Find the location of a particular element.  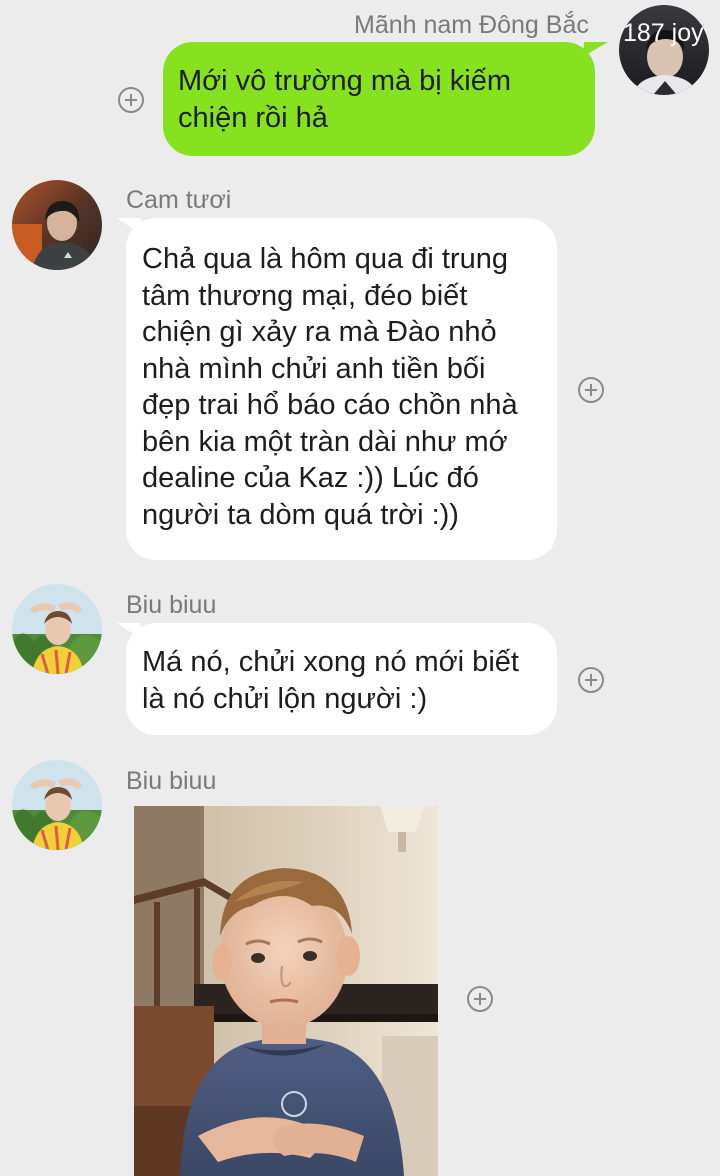

sender-name: Mãnh nam Đông Bắc is located at coordinates (471, 25).